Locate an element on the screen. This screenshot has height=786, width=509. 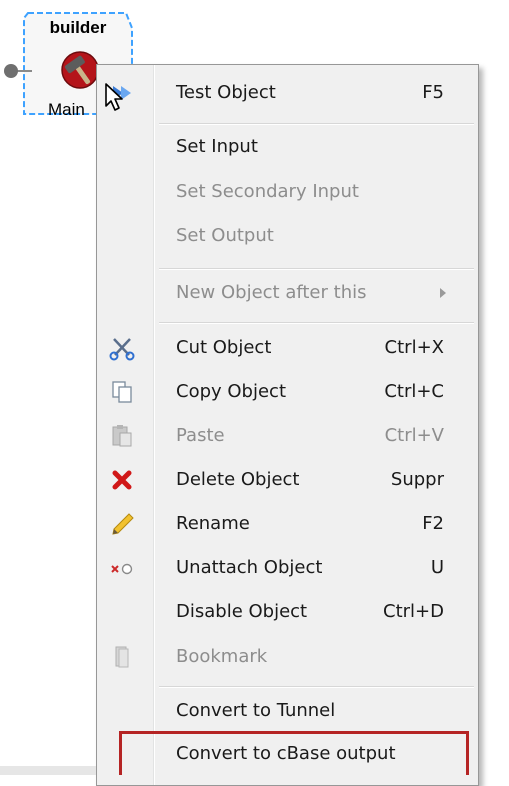
mouse-pointer-icon is located at coordinates (114, 97).